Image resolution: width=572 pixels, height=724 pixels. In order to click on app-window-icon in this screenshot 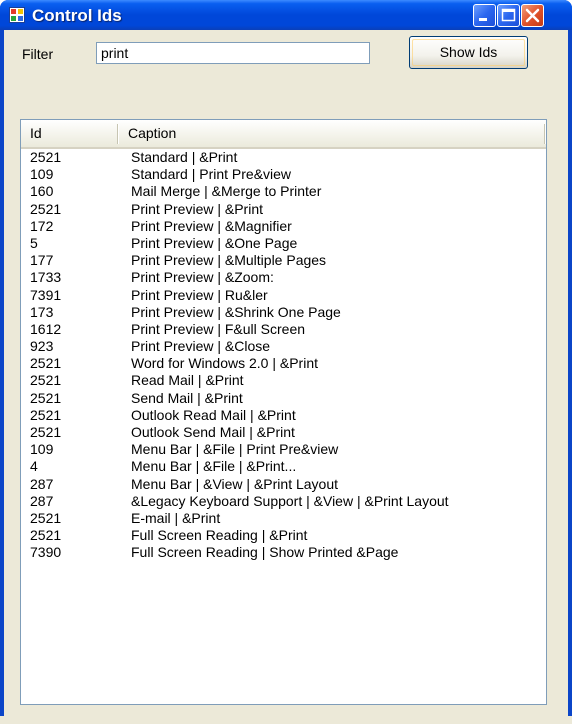, I will do `click(17, 15)`.